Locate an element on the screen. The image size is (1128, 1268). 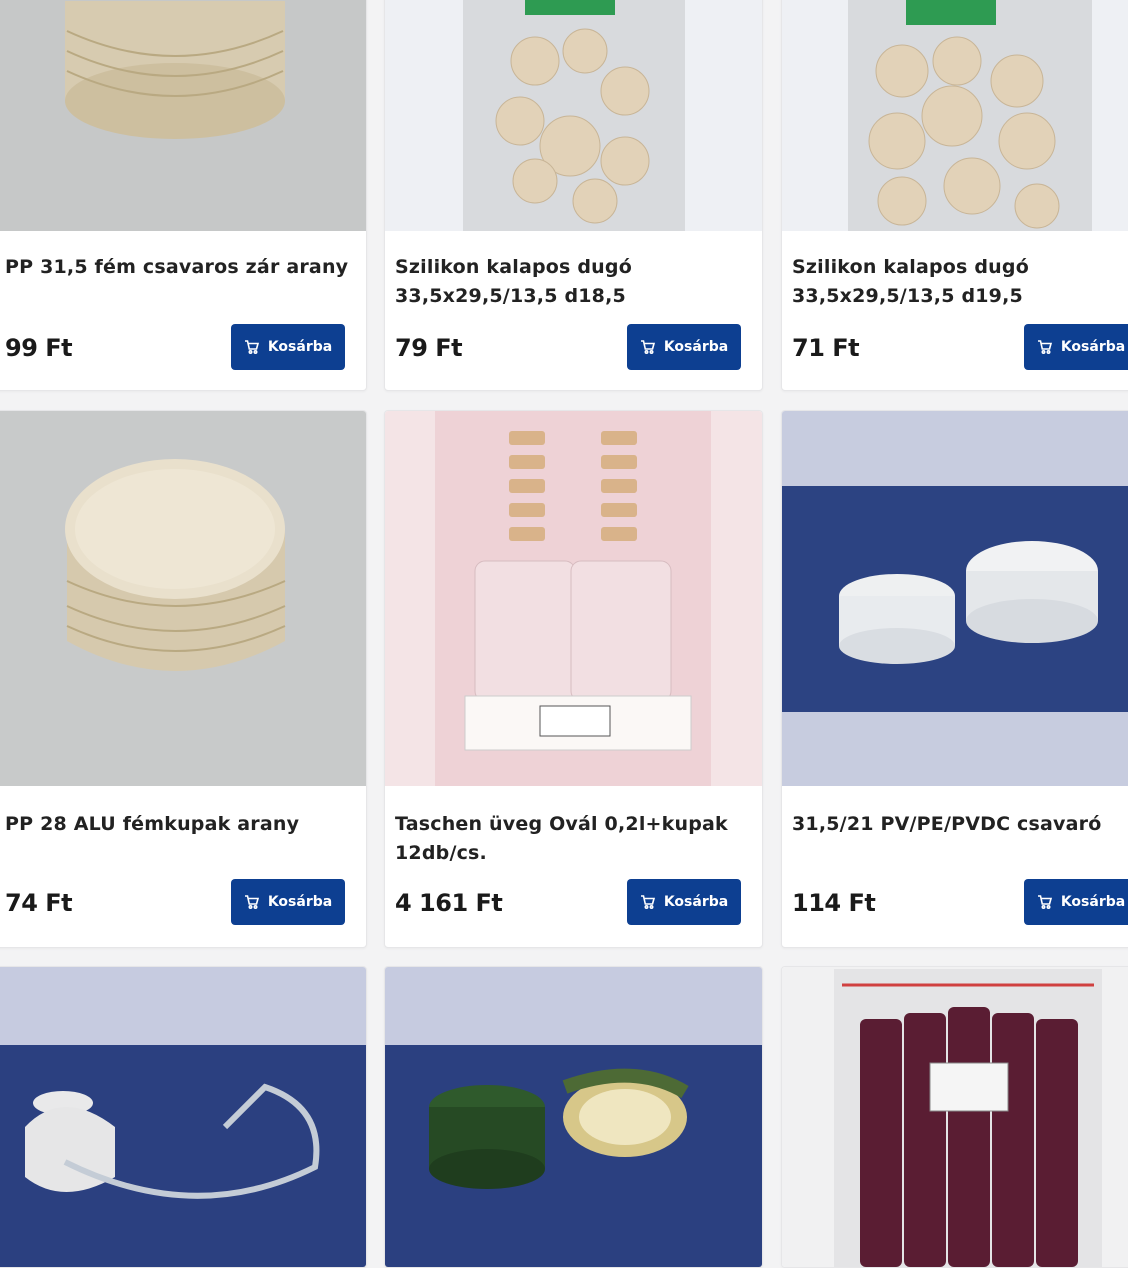
product-price: 74 Ft is located at coordinates (39, 903).